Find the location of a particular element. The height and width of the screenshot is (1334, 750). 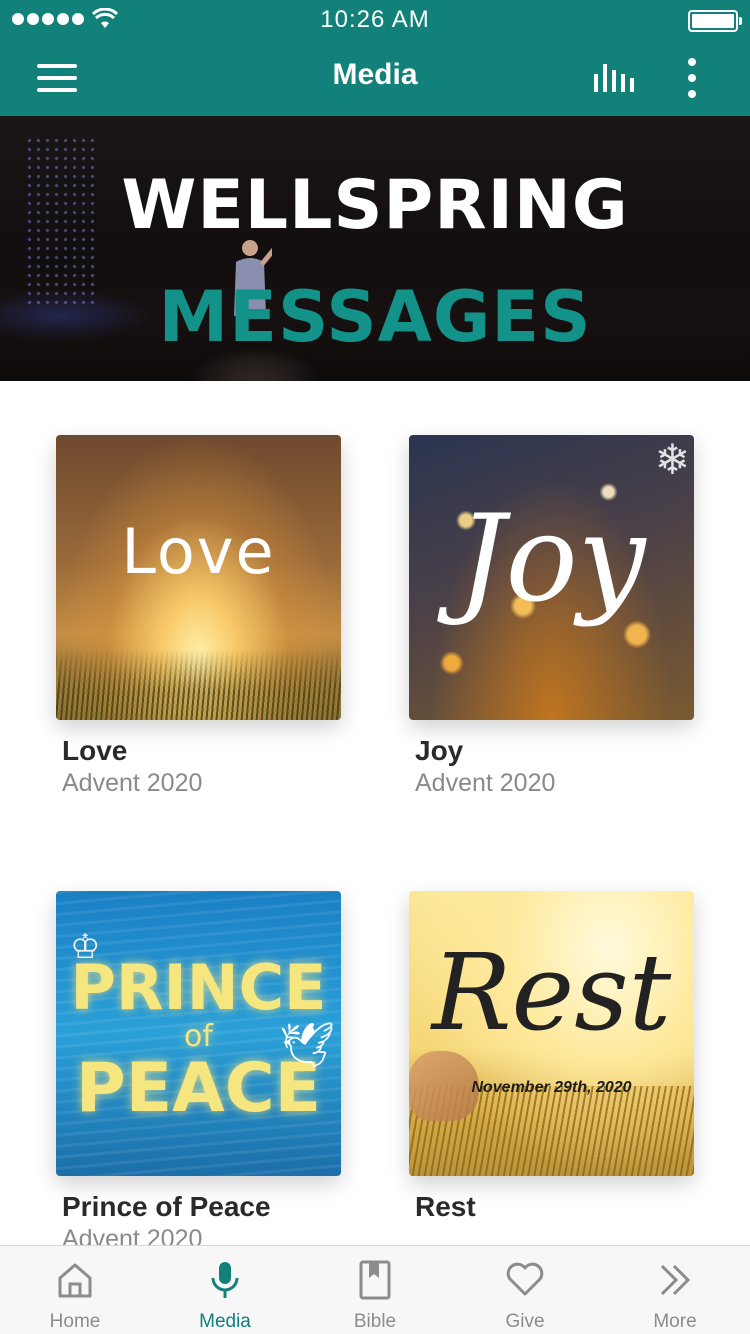

tab-give: Give is located at coordinates (525, 1290).